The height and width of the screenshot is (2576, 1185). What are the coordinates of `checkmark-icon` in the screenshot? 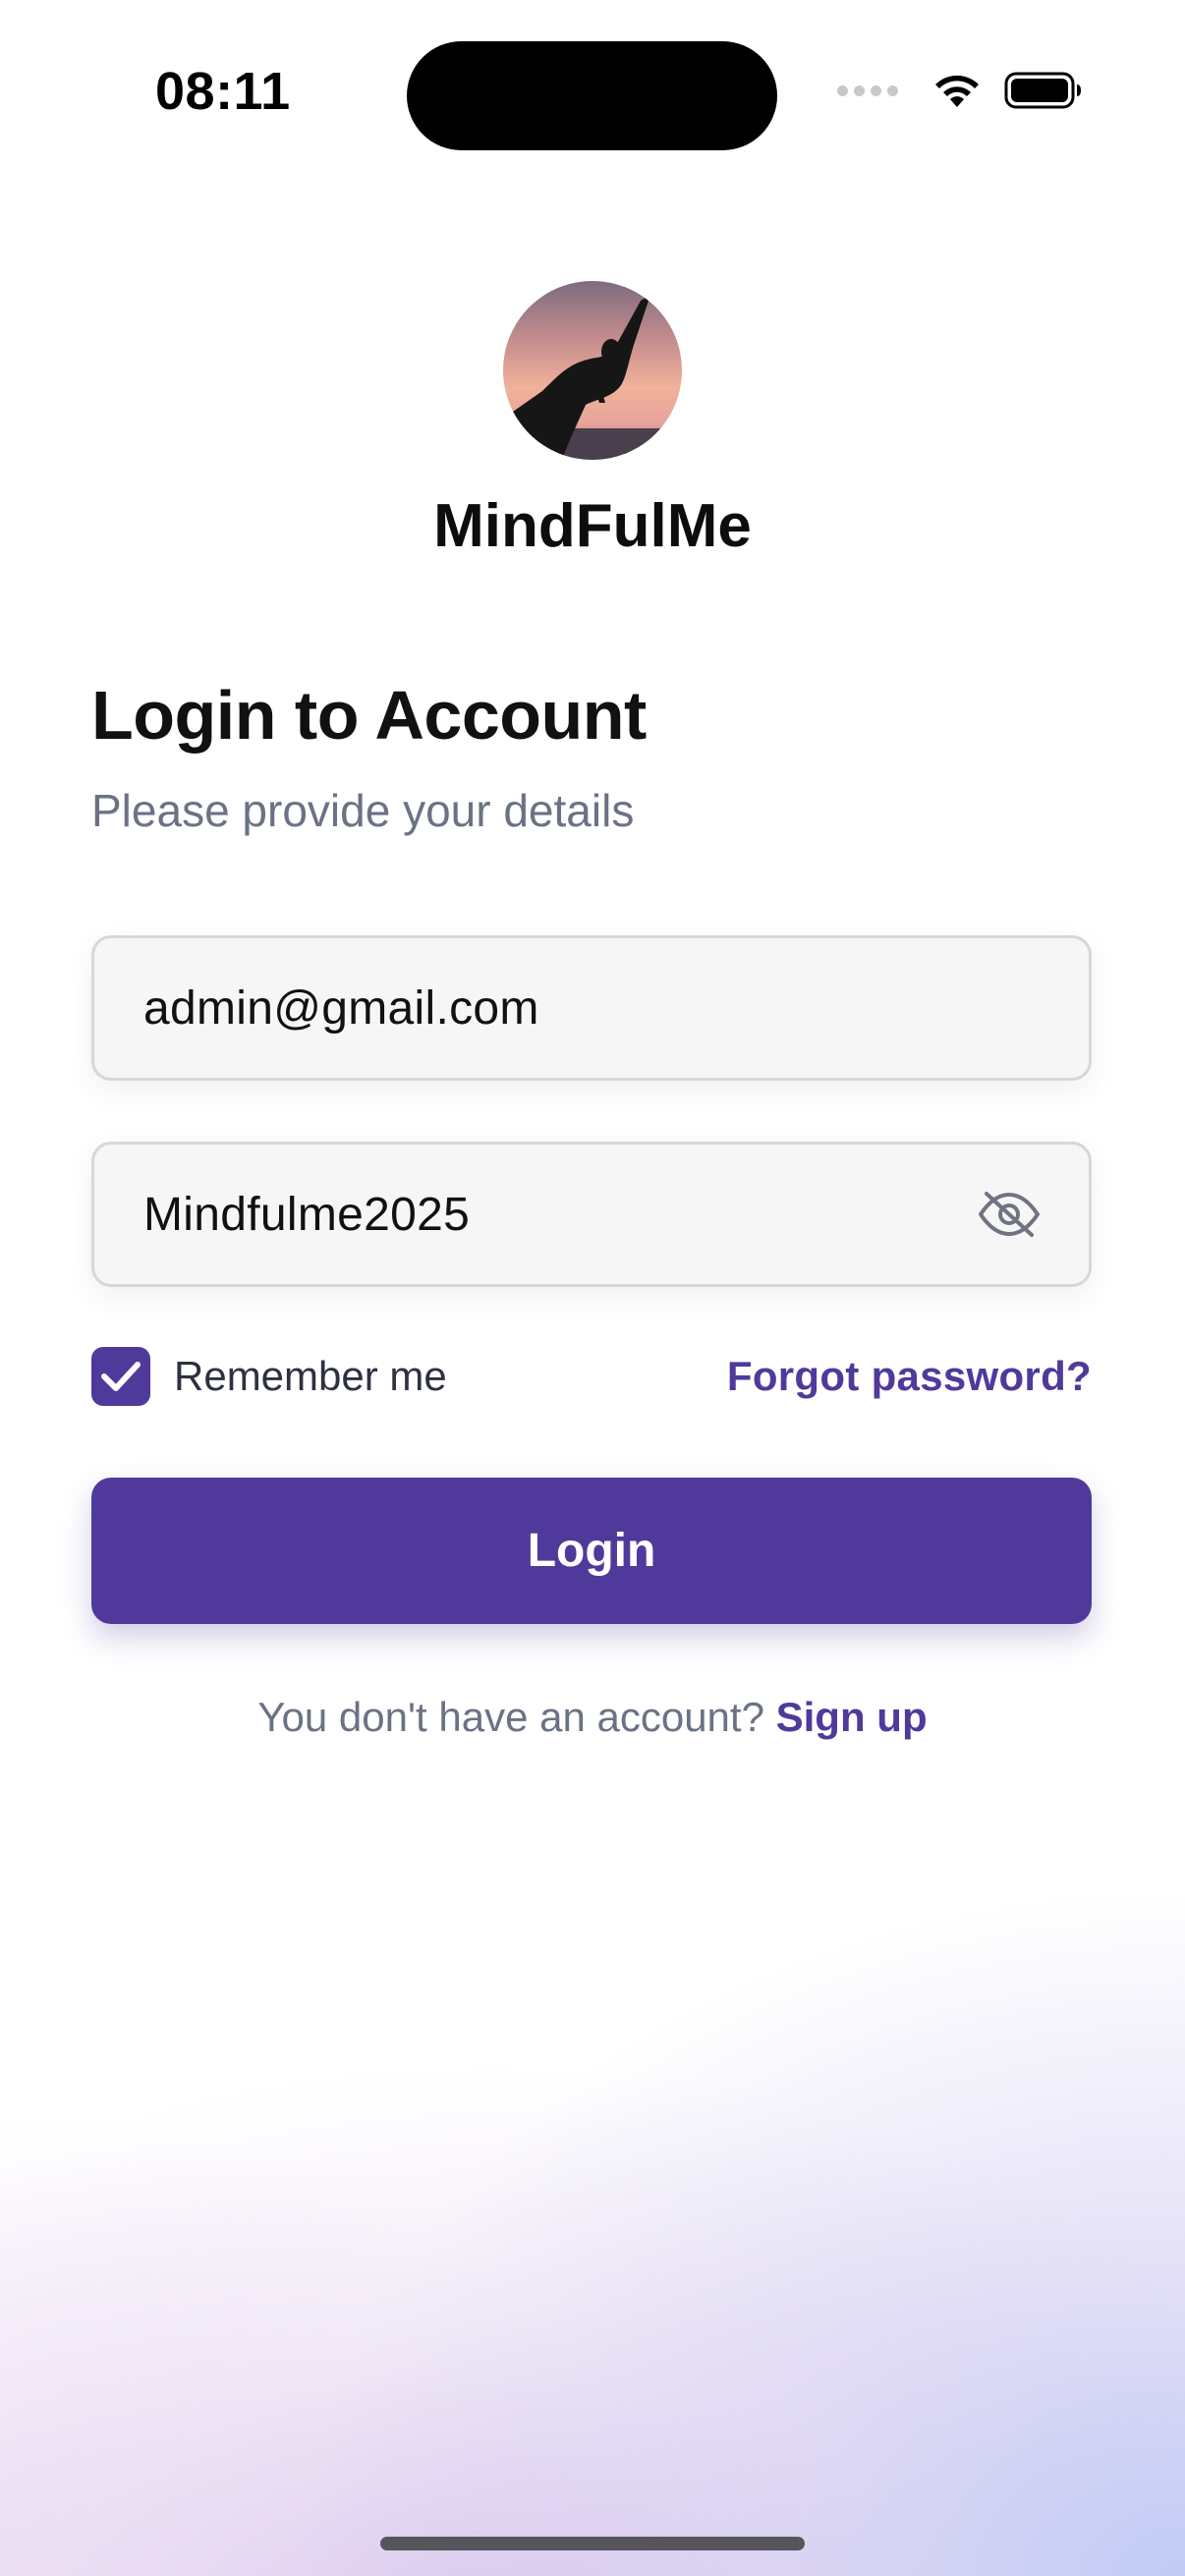 It's located at (121, 1376).